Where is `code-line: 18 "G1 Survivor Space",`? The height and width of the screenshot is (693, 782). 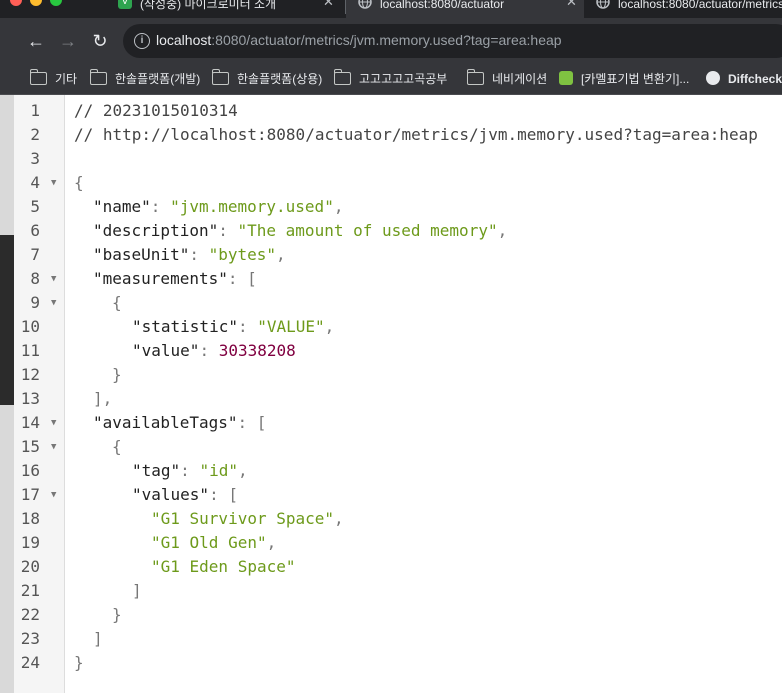 code-line: 18 "G1 Survivor Space", is located at coordinates (398, 519).